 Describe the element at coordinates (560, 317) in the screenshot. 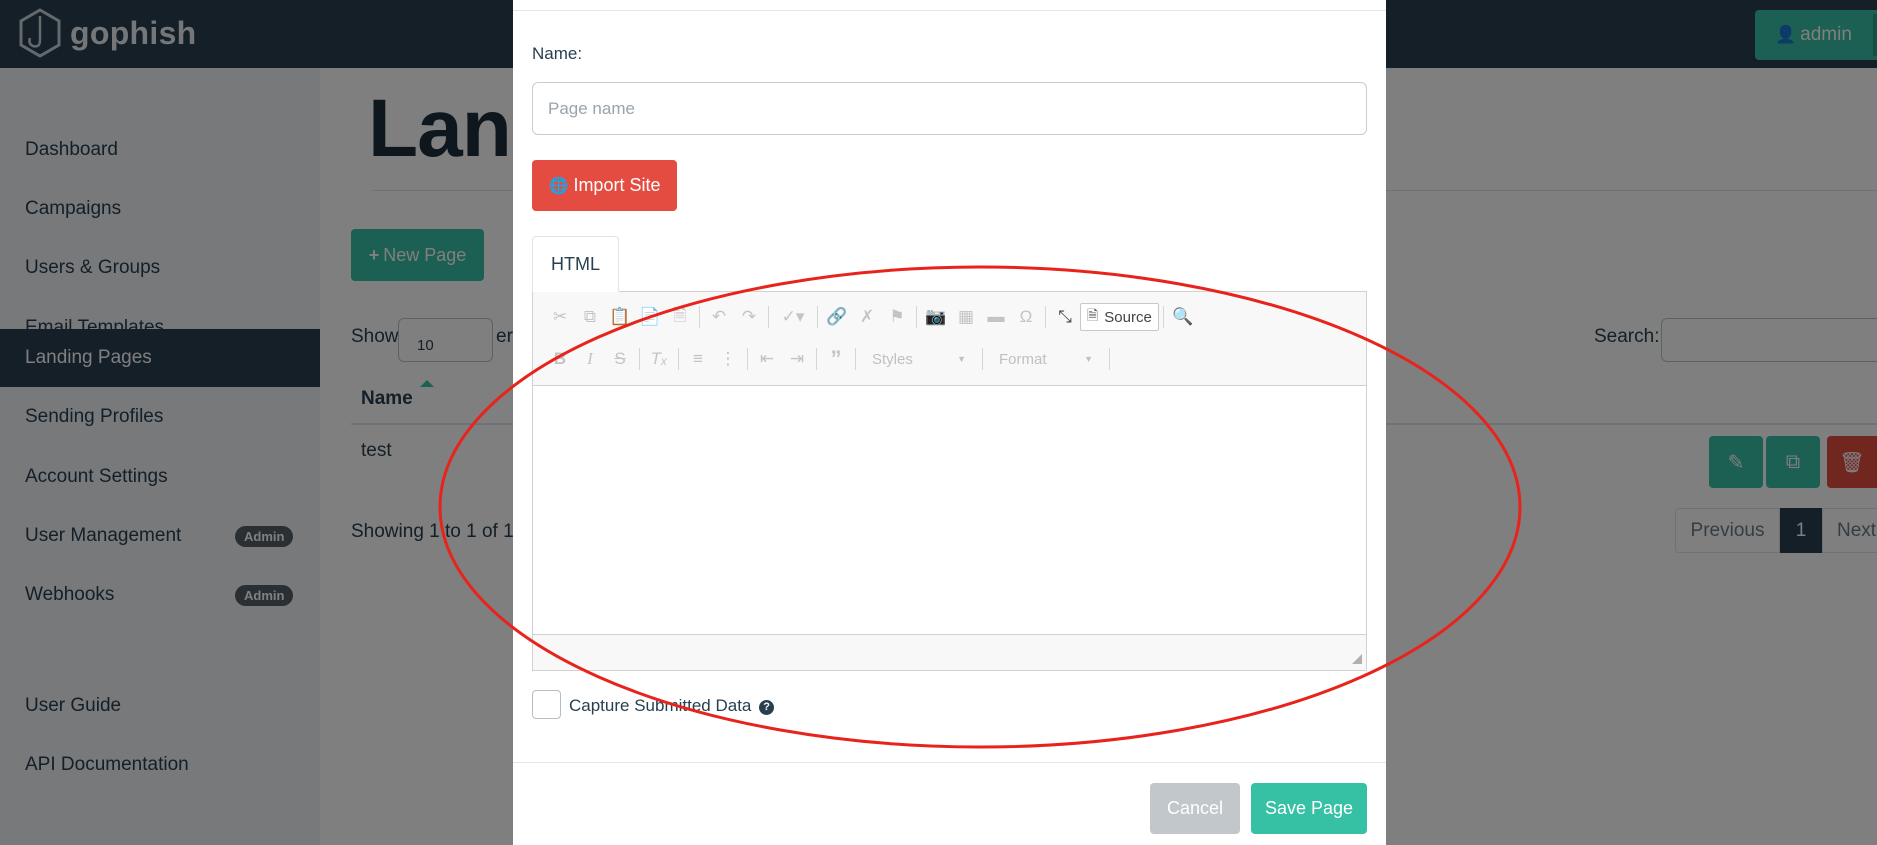

I see `cut-icon: ✂` at that location.